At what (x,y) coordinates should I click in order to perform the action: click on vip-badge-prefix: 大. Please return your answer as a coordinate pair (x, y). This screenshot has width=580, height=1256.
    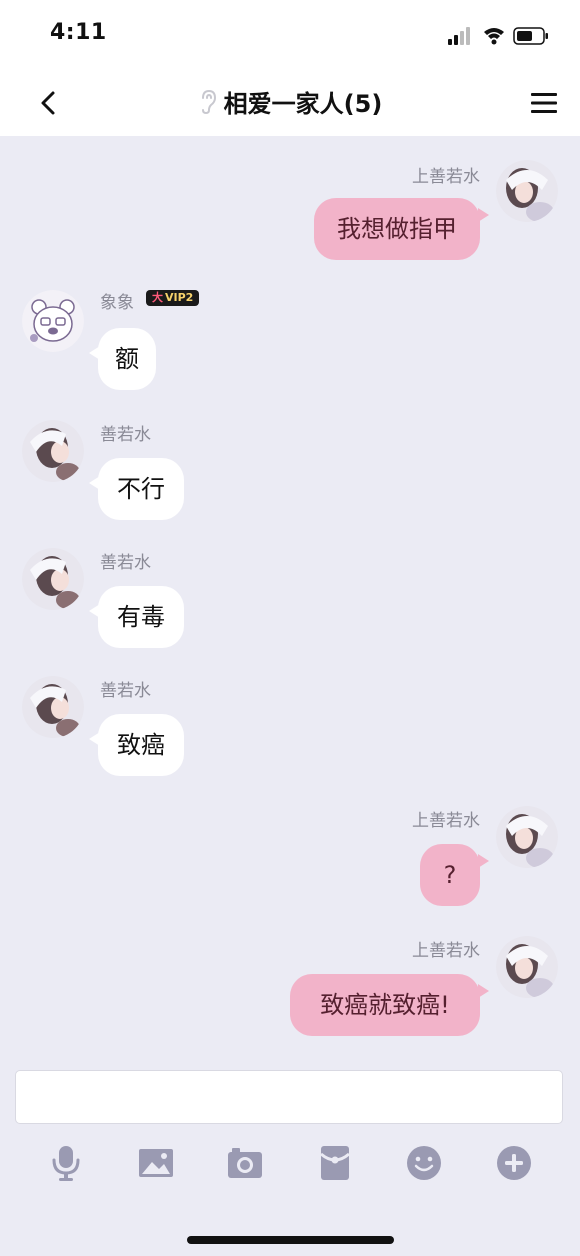
    Looking at the image, I should click on (157, 297).